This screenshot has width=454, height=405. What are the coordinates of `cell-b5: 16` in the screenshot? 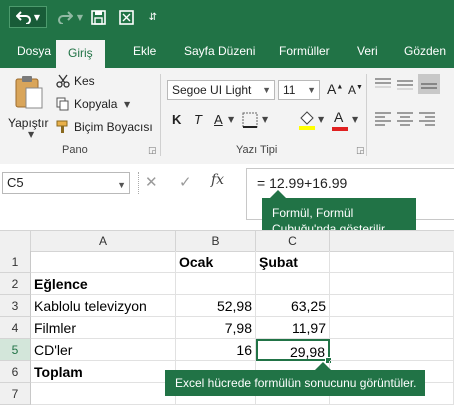 It's located at (216, 350).